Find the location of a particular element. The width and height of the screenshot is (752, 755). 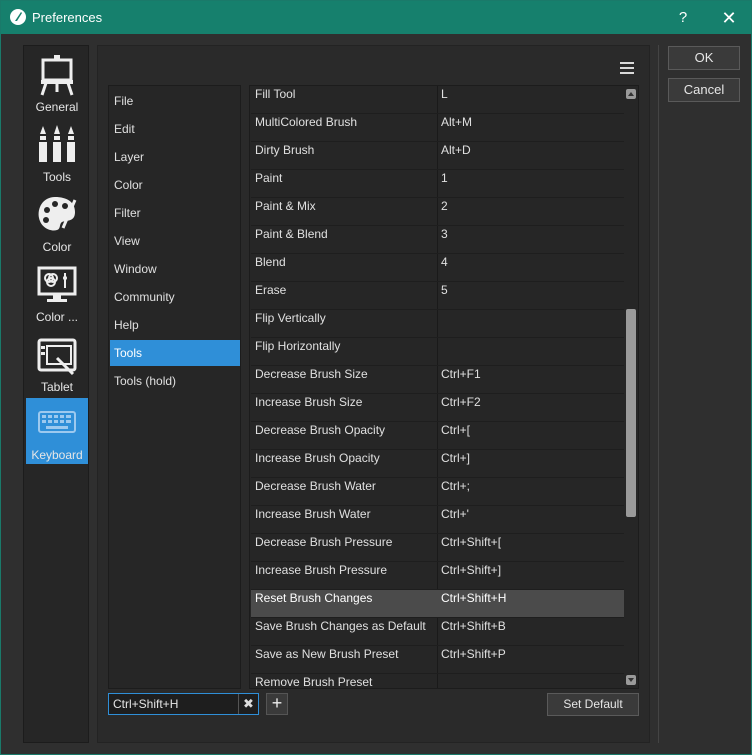

section-item-filter: Filter is located at coordinates (175, 213).